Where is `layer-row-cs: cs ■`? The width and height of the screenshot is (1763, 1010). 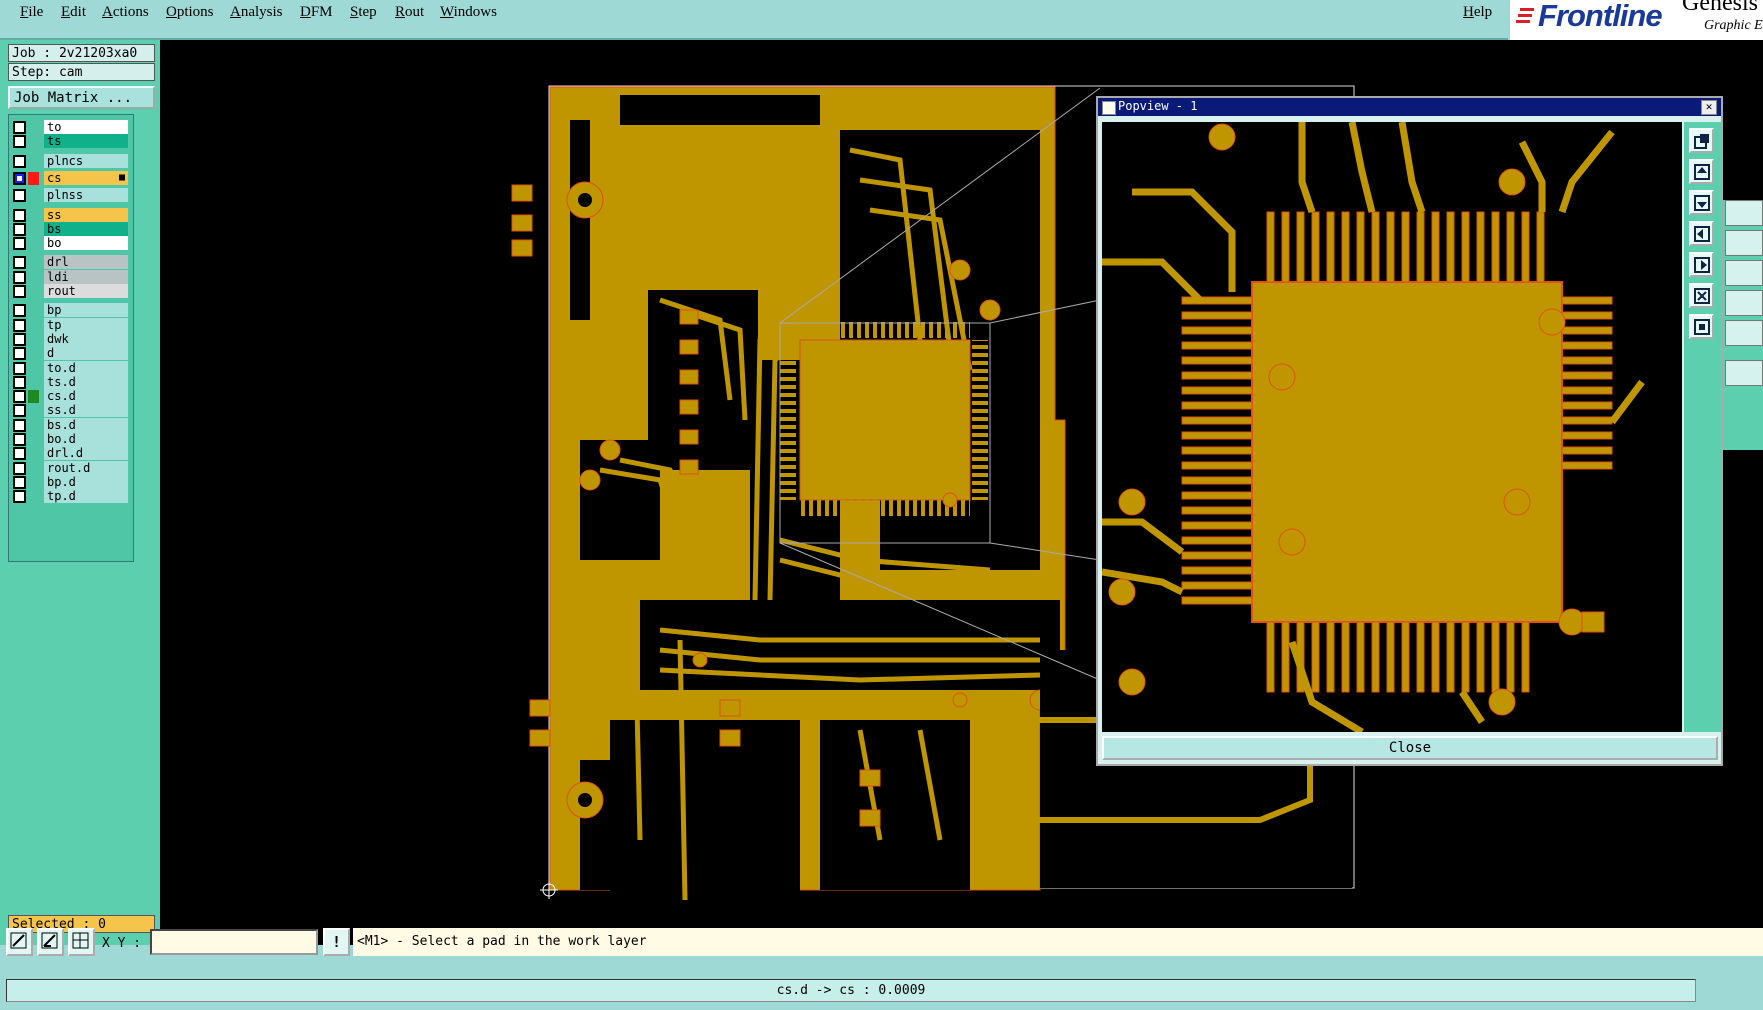 layer-row-cs: cs ■ is located at coordinates (70, 178).